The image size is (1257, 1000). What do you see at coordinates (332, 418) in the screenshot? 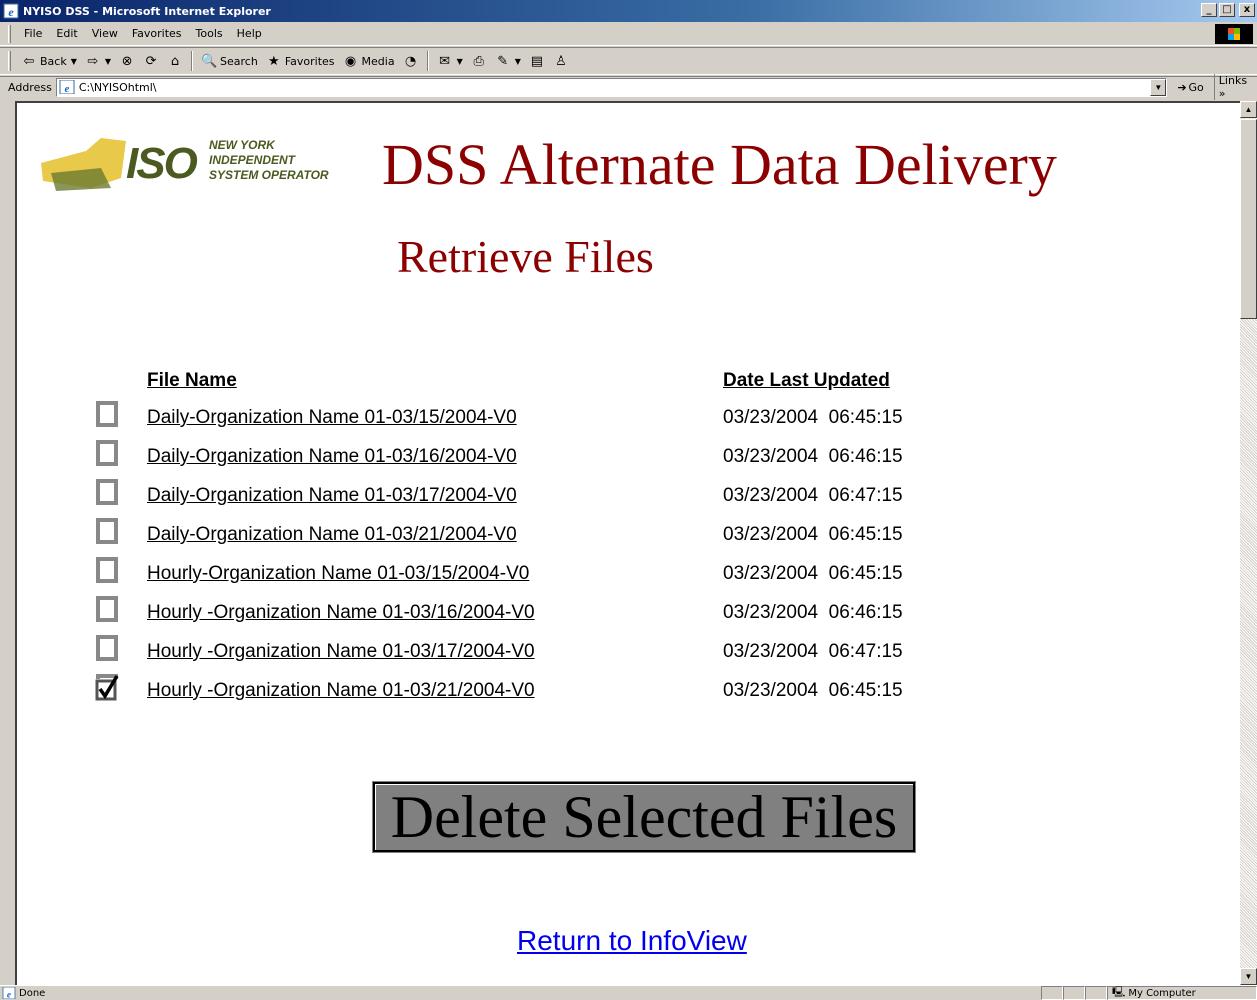
I see `file-name-link: Daily-Organization Name 01-03/15/2004-V0` at bounding box center [332, 418].